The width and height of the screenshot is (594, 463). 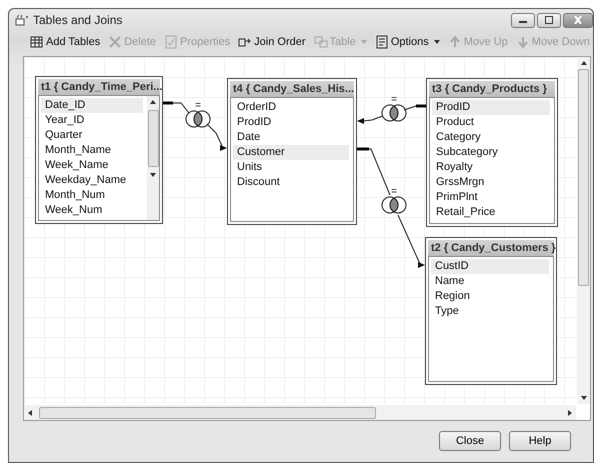 I want to click on close-button, so click(x=578, y=20).